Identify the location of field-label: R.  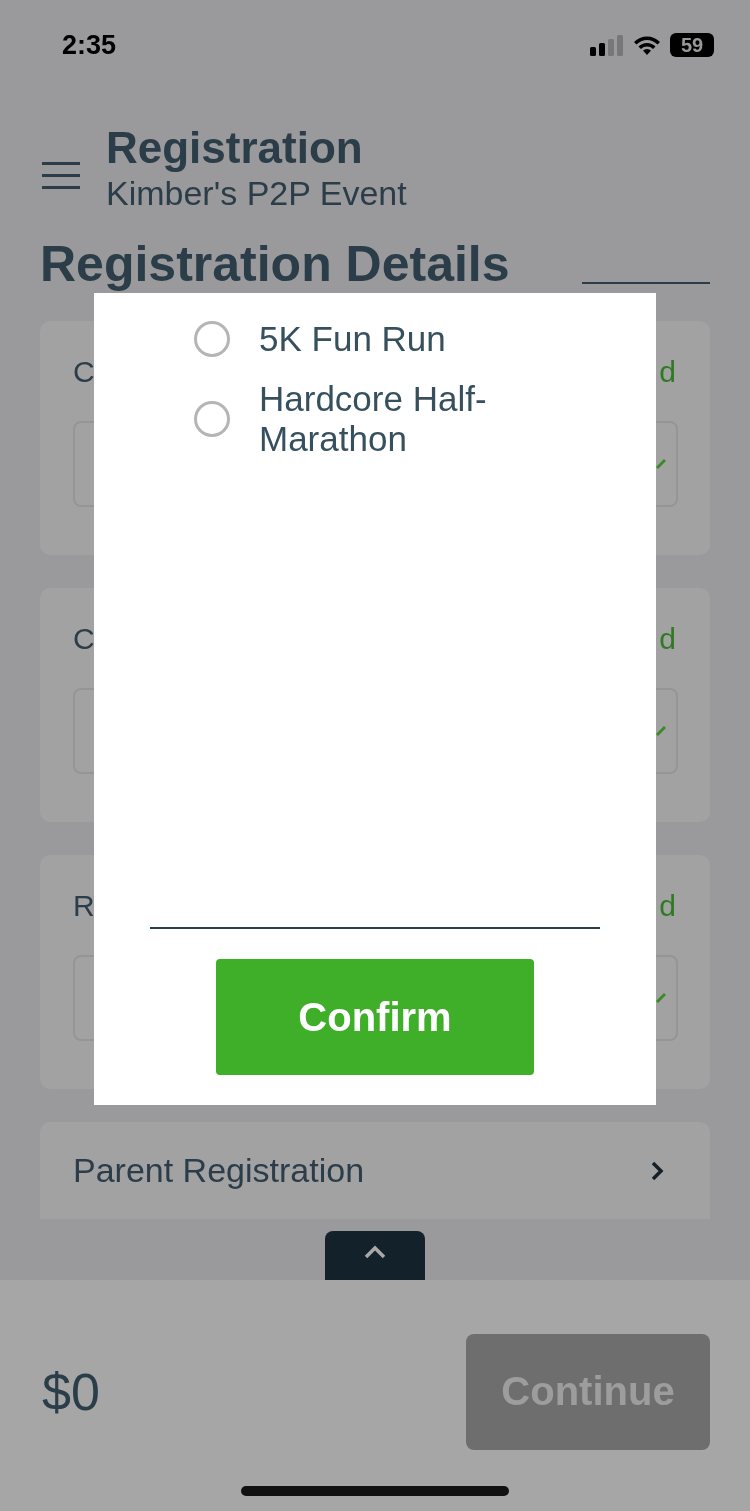
(84, 906).